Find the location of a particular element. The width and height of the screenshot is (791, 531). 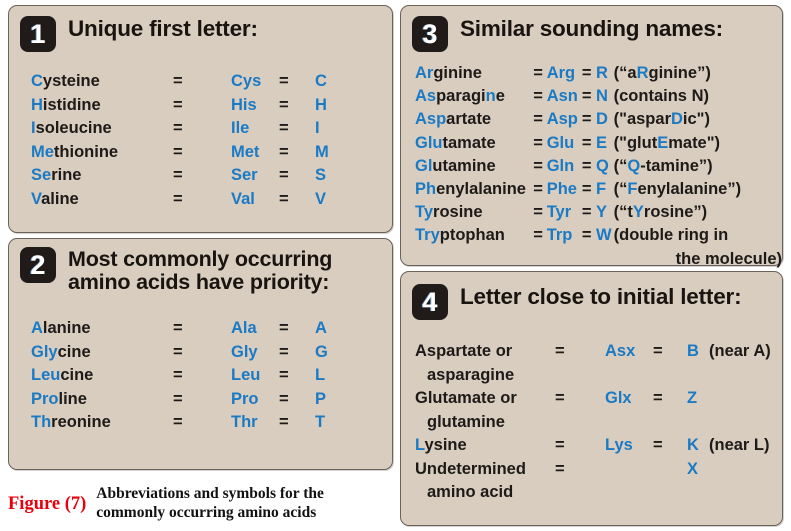

abbreviation-cell: Glx is located at coordinates (629, 399).